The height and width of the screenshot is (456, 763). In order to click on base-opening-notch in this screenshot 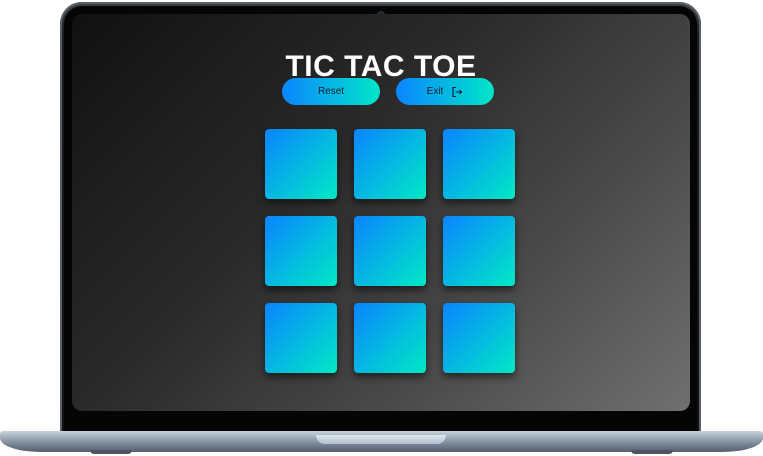, I will do `click(381, 439)`.